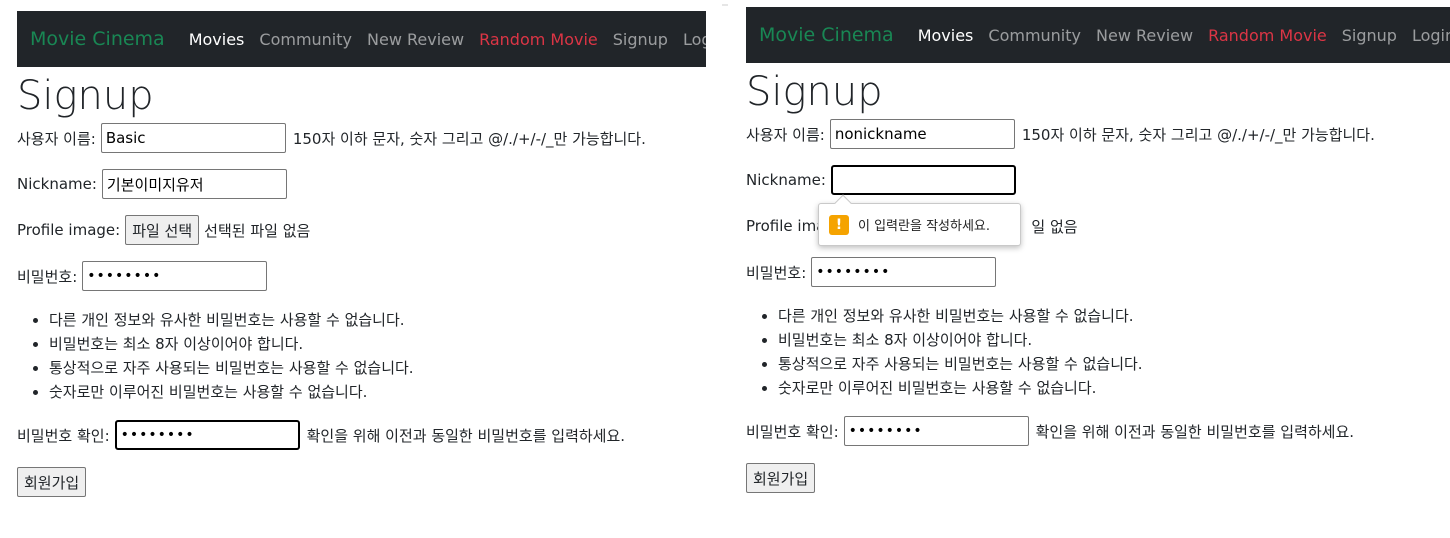  Describe the element at coordinates (162, 230) in the screenshot. I see `file-select-button: 파일 선택` at that location.